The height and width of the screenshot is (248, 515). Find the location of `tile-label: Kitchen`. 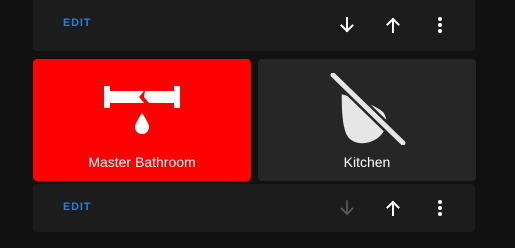

tile-label: Kitchen is located at coordinates (367, 162).